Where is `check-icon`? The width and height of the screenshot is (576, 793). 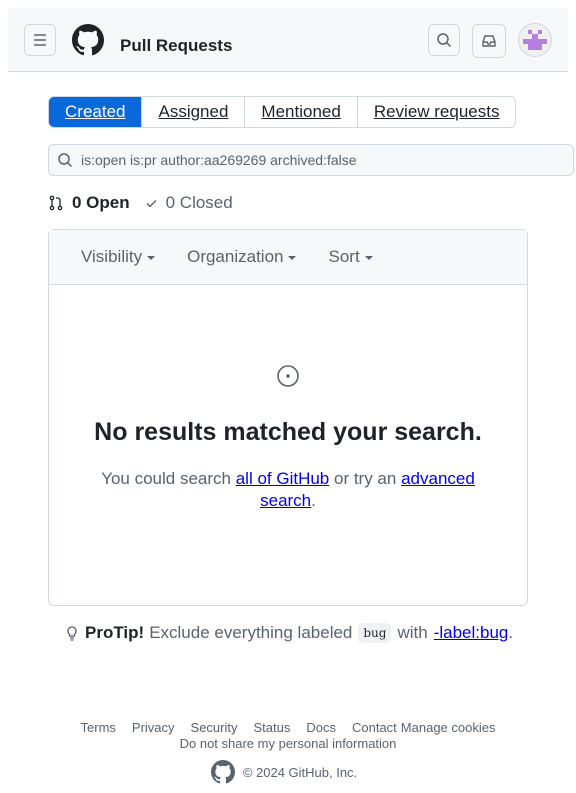
check-icon is located at coordinates (151, 204).